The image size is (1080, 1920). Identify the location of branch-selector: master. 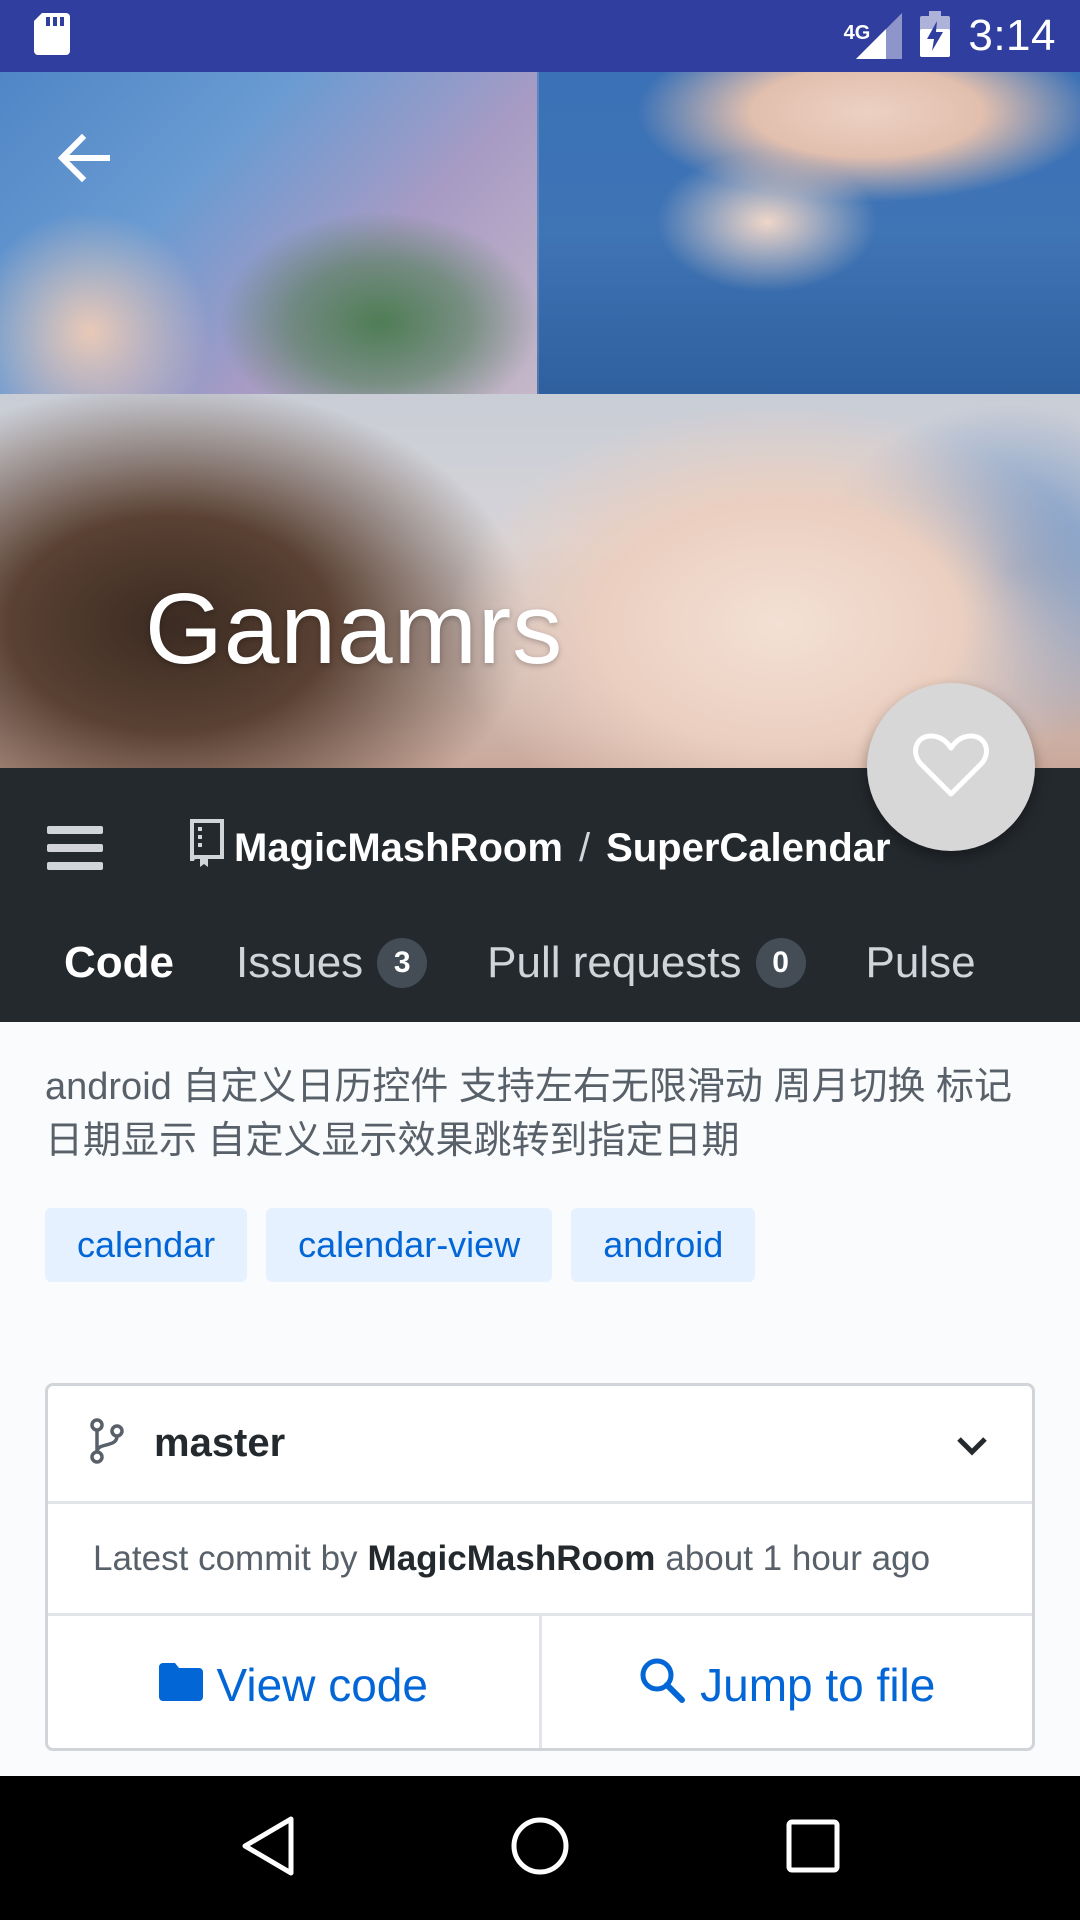
(540, 1445).